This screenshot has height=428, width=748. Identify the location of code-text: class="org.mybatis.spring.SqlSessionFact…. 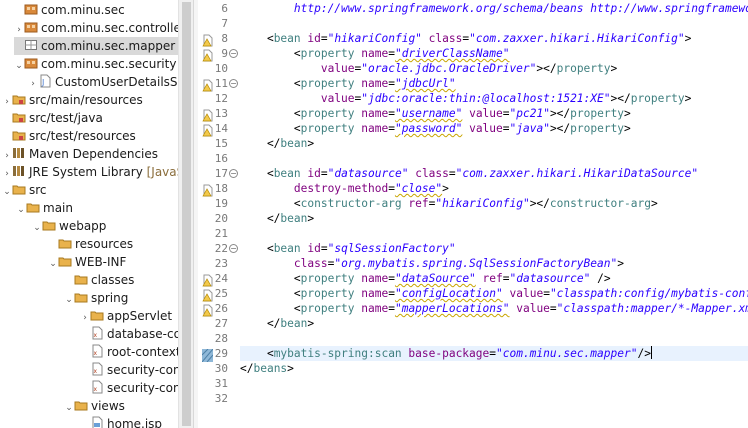
(432, 263).